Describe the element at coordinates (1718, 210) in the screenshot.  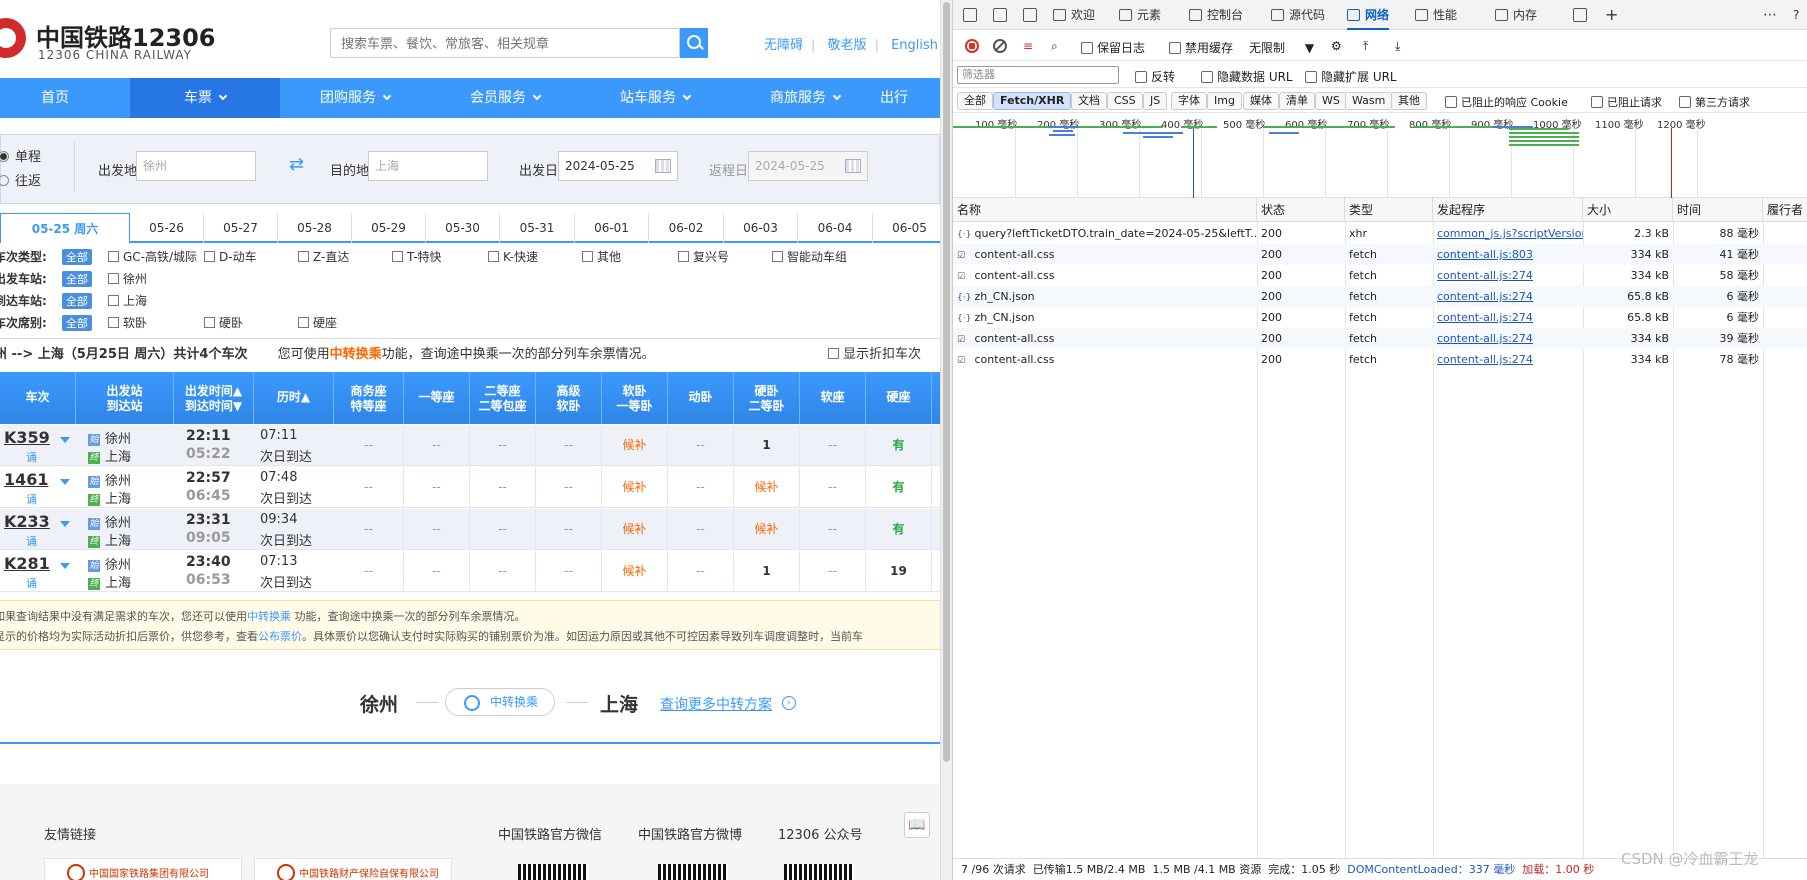
I see `col-time: 时间` at that location.